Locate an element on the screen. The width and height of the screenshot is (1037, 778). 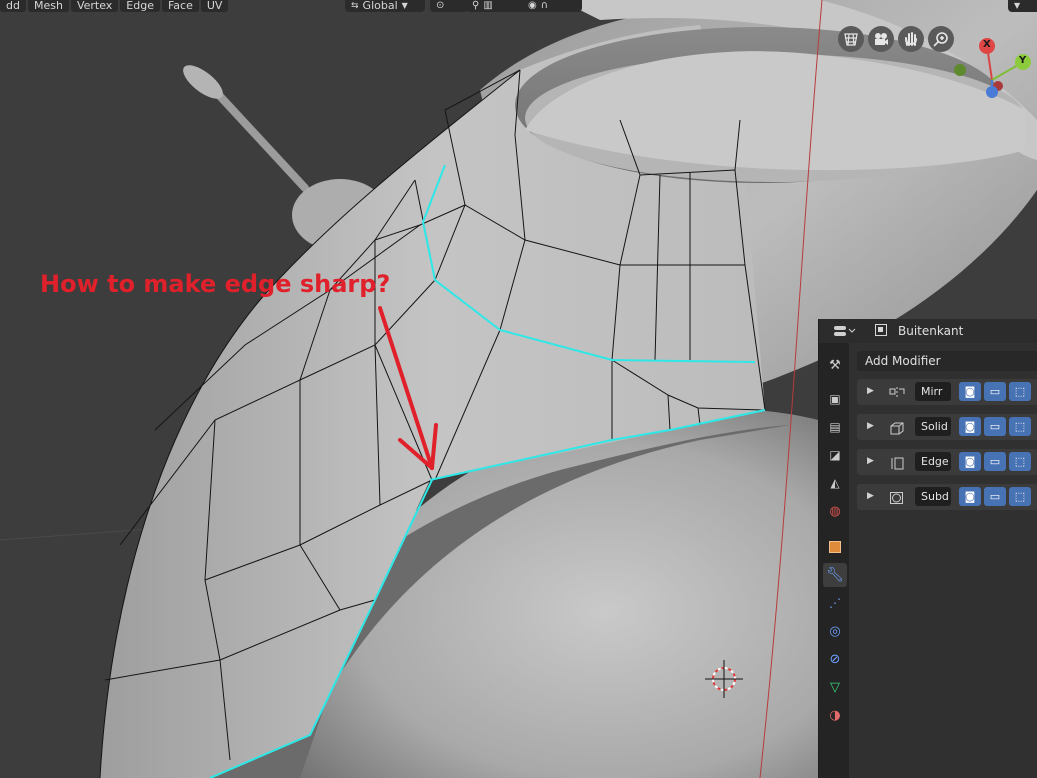
proportional-edit-dropdown: ◉ ∩ is located at coordinates (552, 6).